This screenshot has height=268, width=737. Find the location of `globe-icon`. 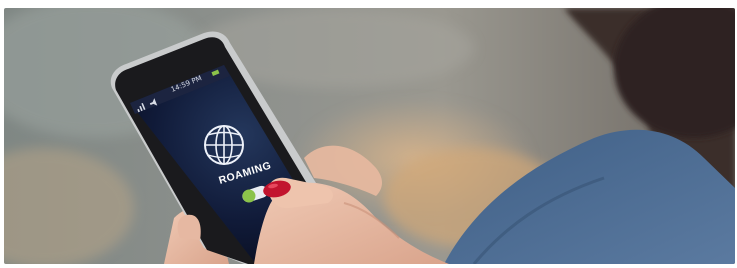

globe-icon is located at coordinates (224, 145).